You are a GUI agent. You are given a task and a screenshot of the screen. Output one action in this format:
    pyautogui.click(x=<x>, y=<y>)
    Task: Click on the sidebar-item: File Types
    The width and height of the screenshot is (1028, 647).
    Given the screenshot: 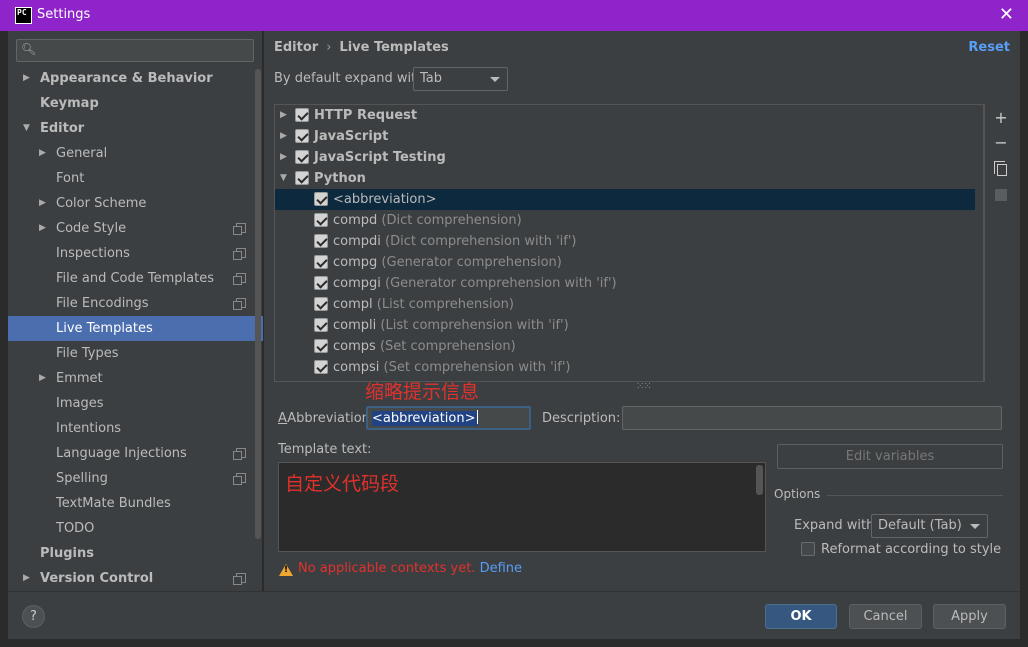 What is the action you would take?
    pyautogui.click(x=135, y=353)
    